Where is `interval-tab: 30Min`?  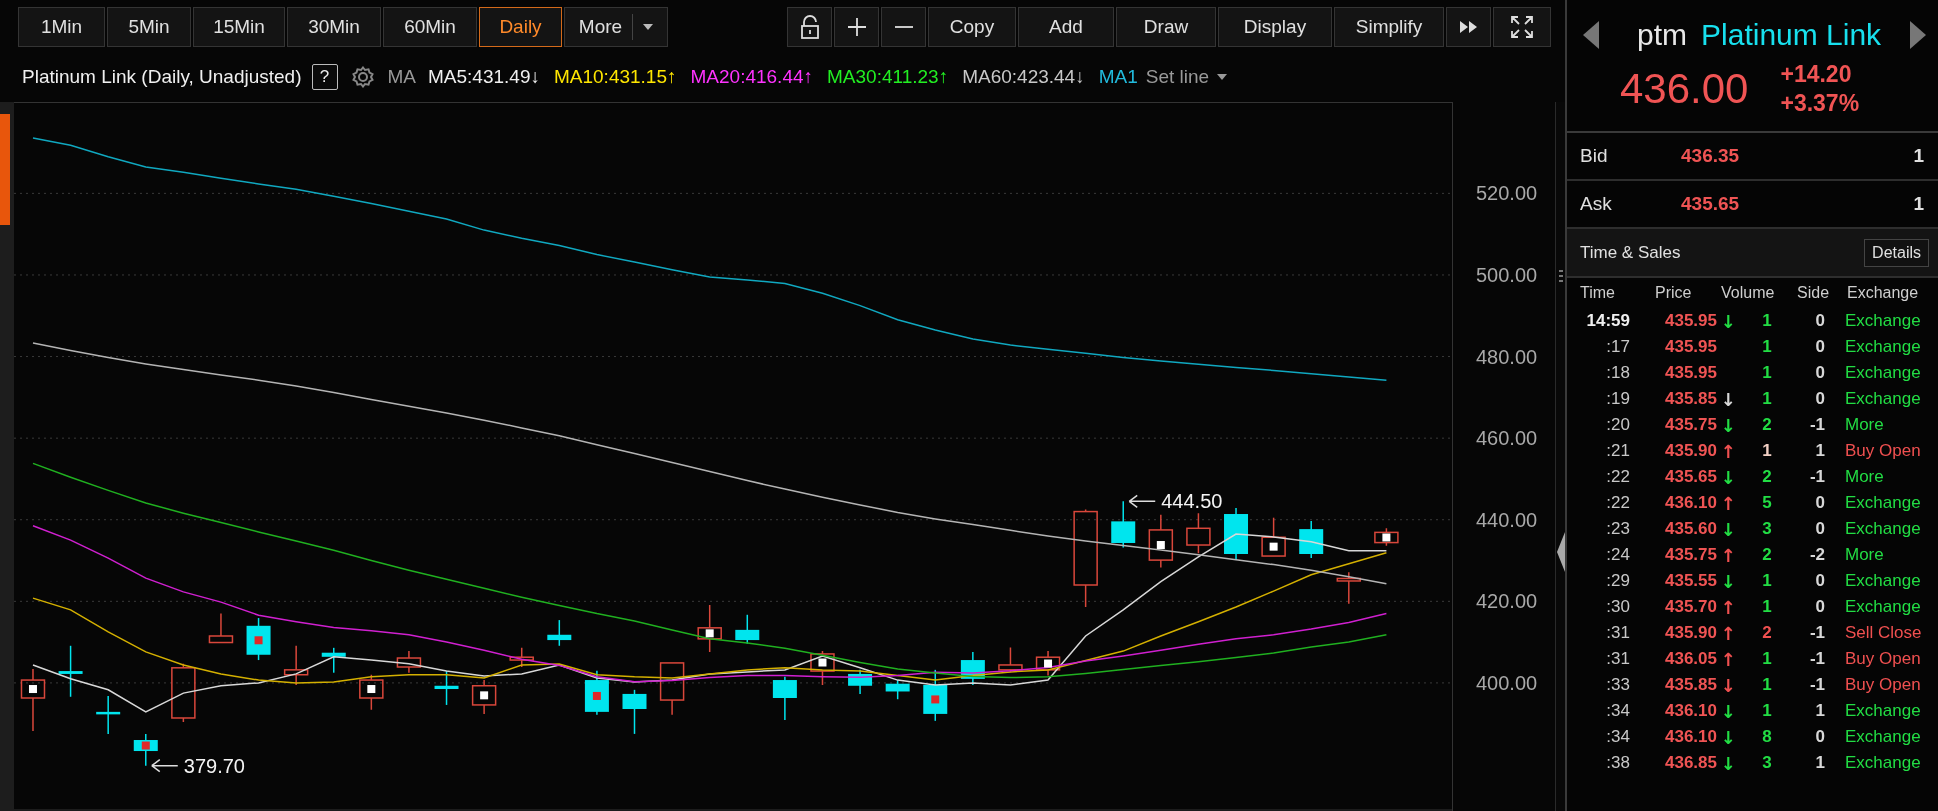 interval-tab: 30Min is located at coordinates (334, 27).